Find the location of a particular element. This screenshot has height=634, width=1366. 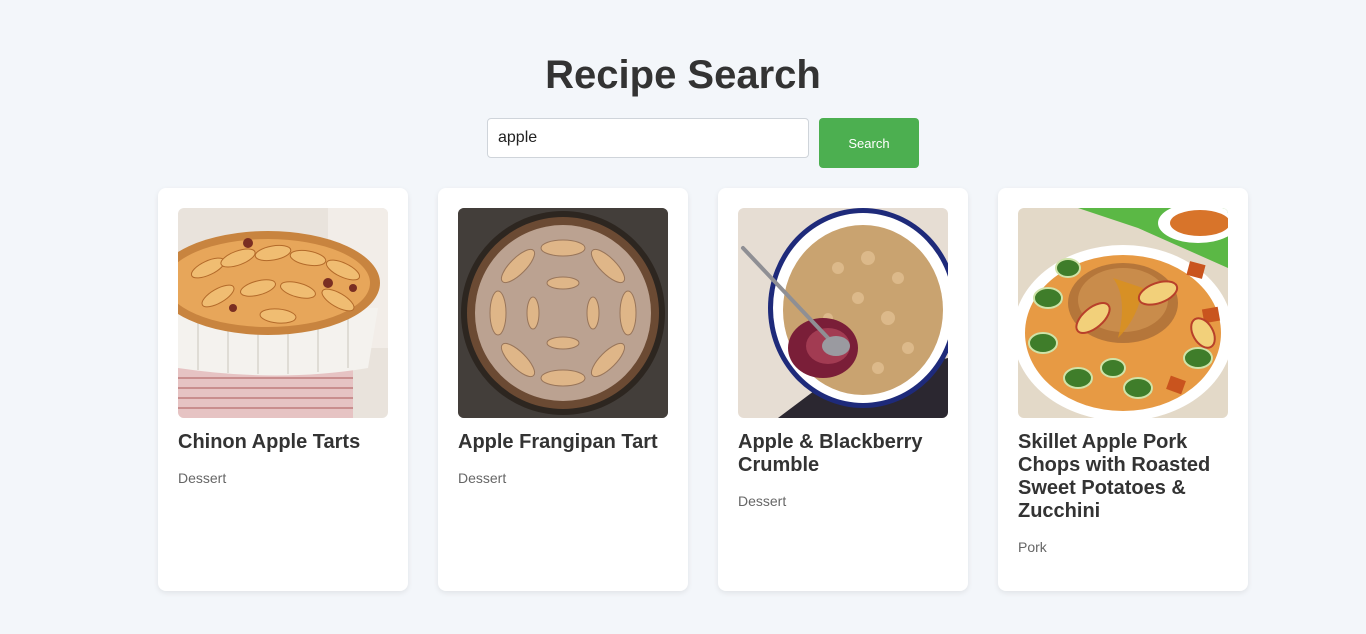

search-button: Search is located at coordinates (869, 143).